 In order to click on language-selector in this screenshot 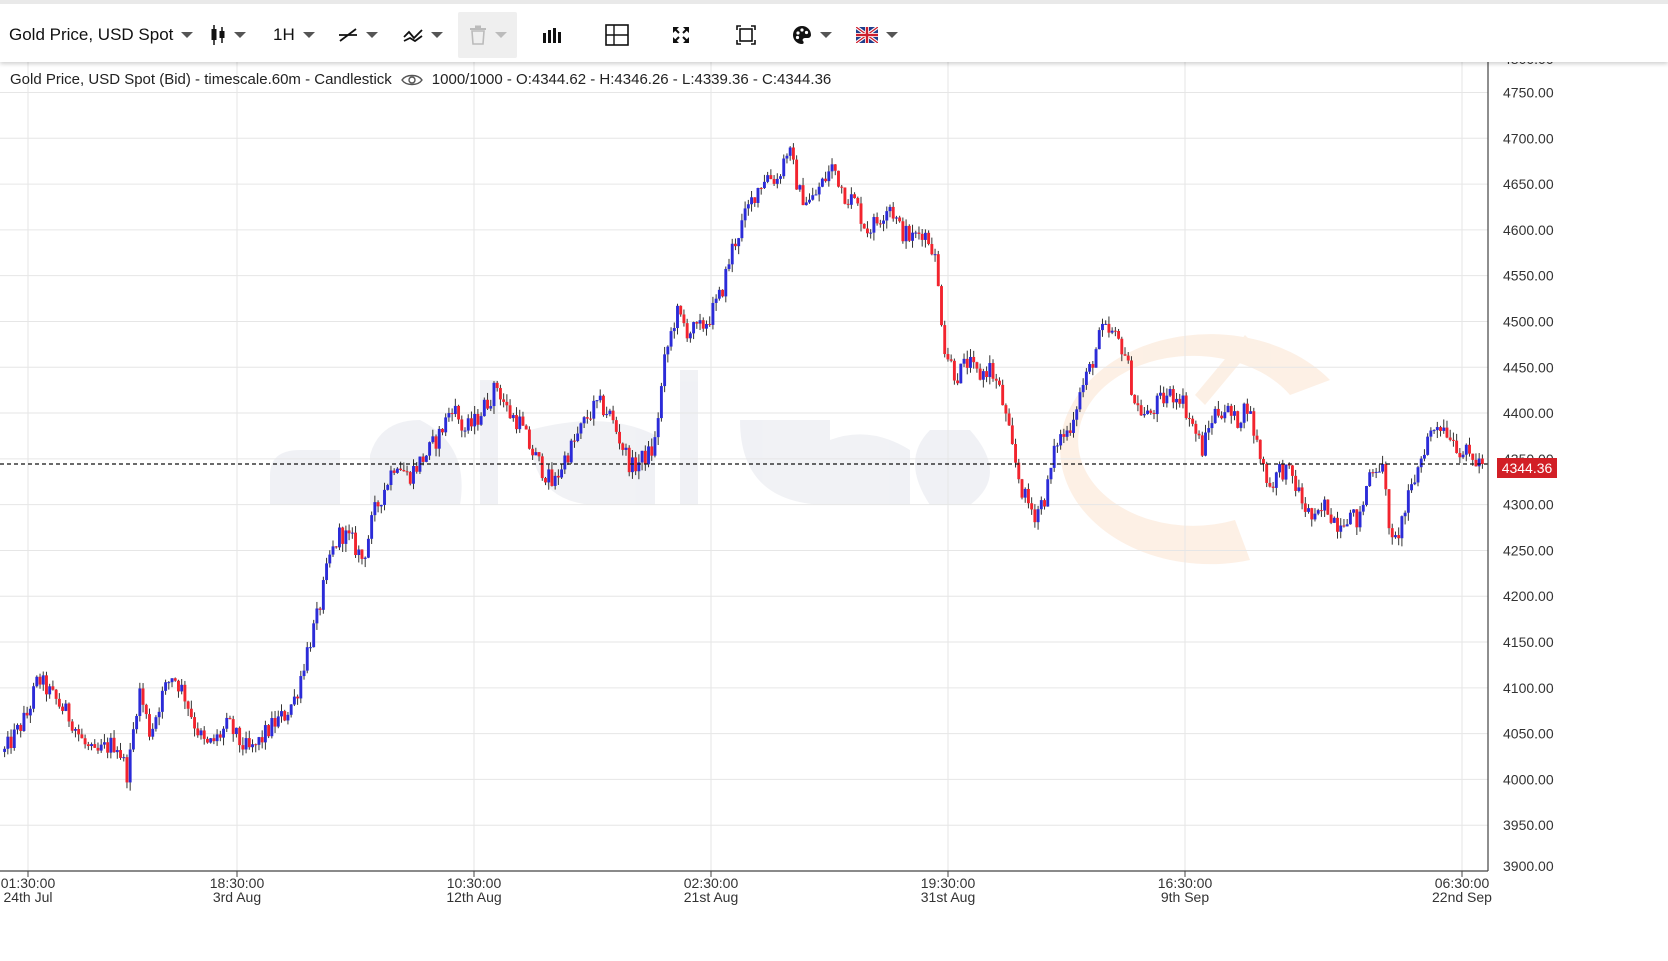, I will do `click(877, 35)`.